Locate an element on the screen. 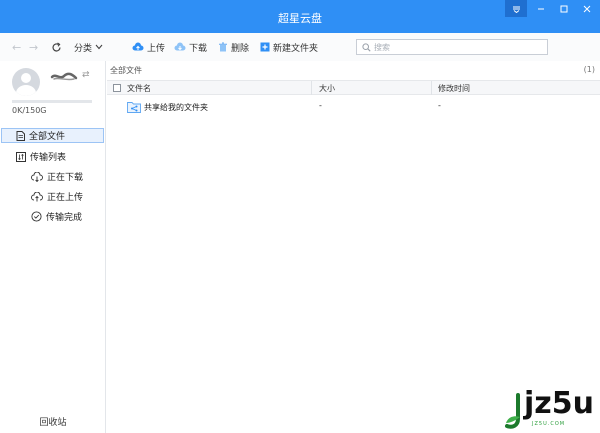 The height and width of the screenshot is (433, 600). close-button is located at coordinates (587, 8).